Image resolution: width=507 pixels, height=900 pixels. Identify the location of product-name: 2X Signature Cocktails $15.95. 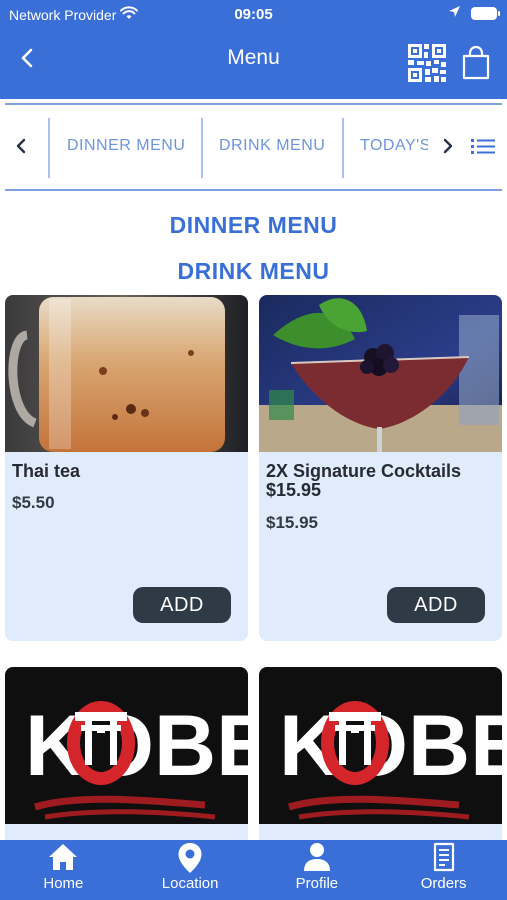
(364, 480).